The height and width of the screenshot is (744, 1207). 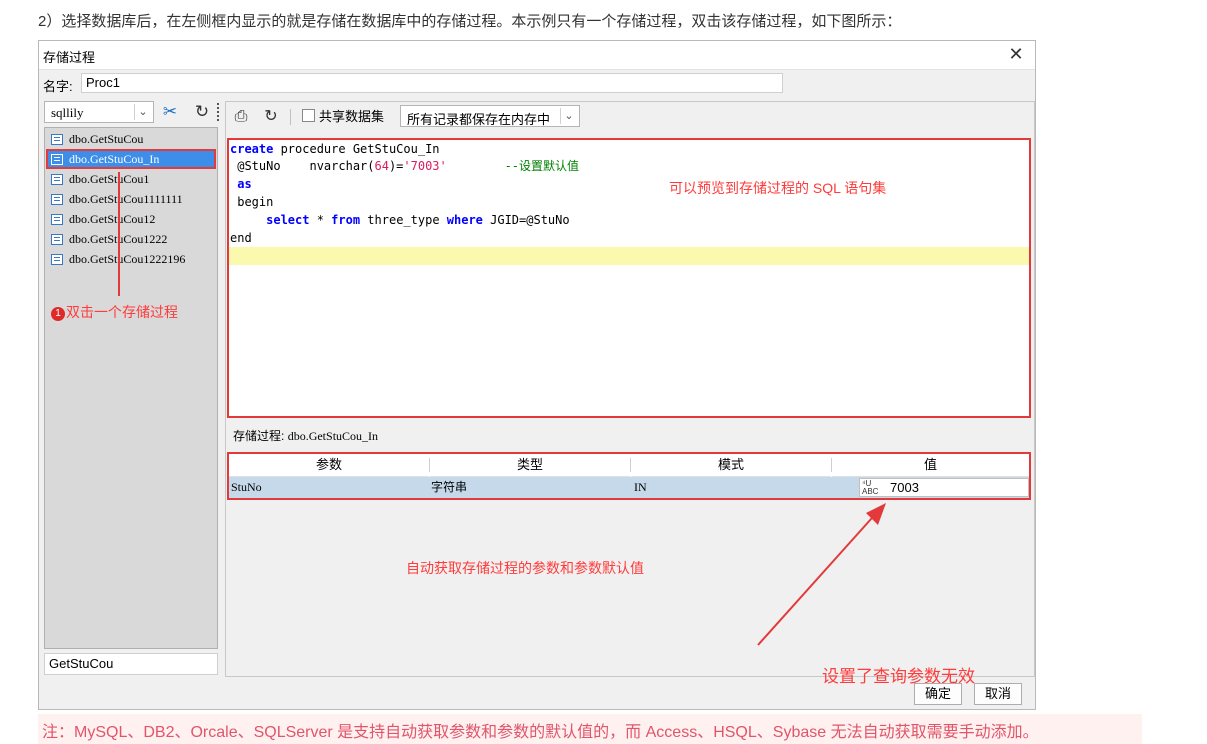 I want to click on selected-procedure-label: 存储过程: dbo.GetStuCou_In, so click(x=305, y=435).